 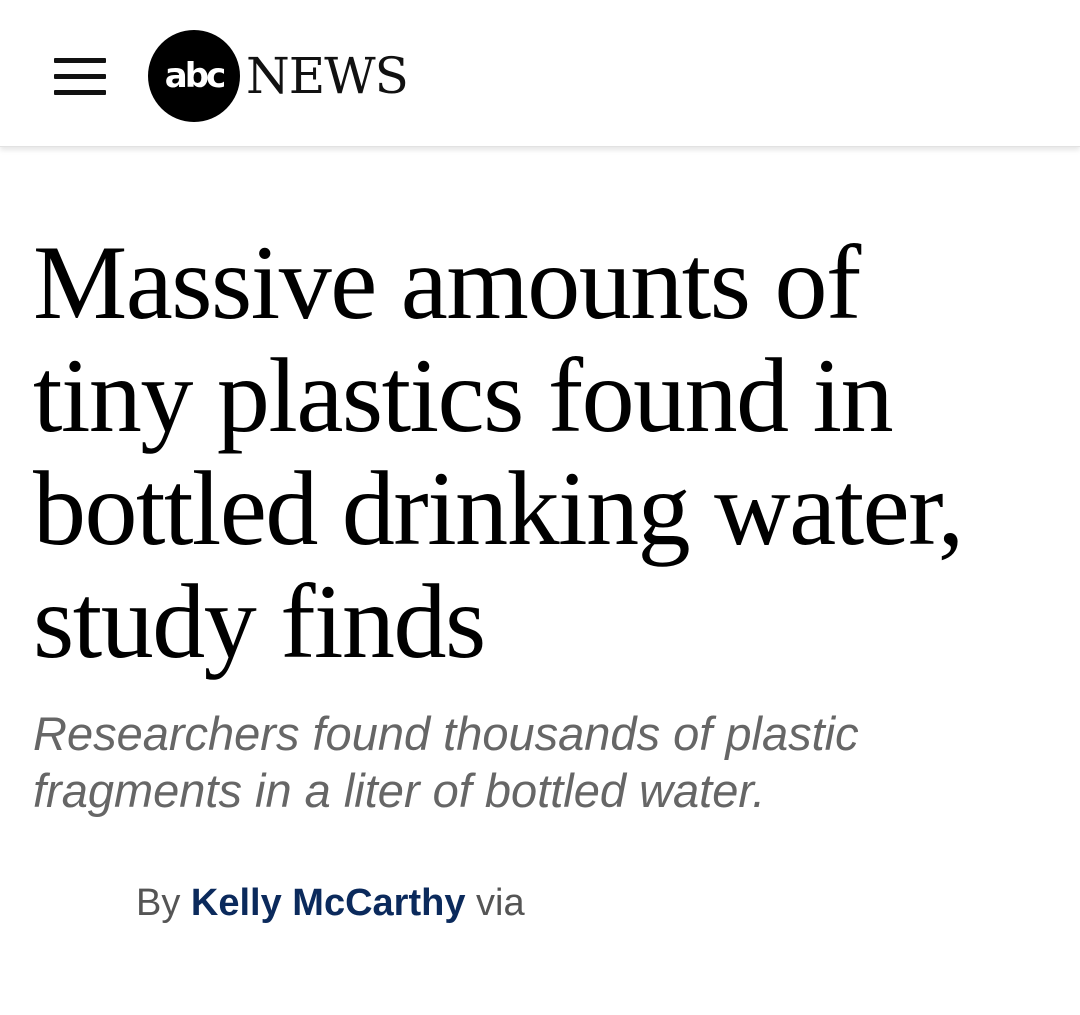 What do you see at coordinates (194, 76) in the screenshot?
I see `abc-logo-circle: abc` at bounding box center [194, 76].